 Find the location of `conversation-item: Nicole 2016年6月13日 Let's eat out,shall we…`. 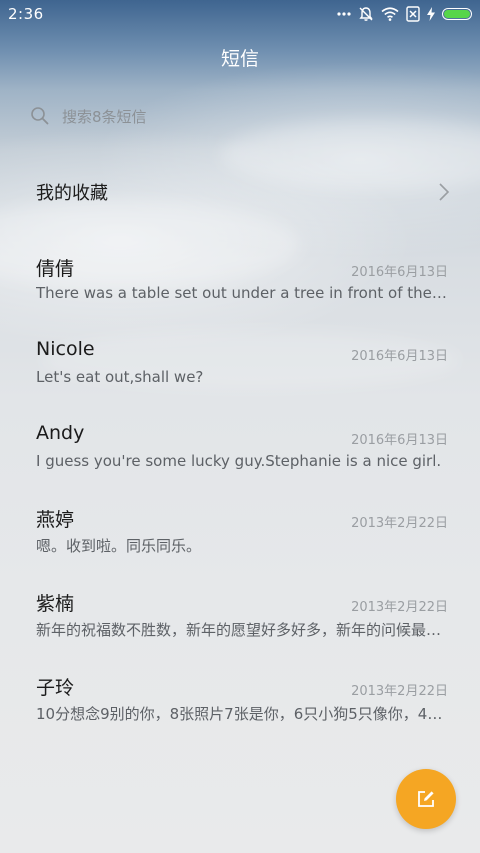

conversation-item: Nicole 2016年6月13日 Let's eat out,shall we… is located at coordinates (243, 370).